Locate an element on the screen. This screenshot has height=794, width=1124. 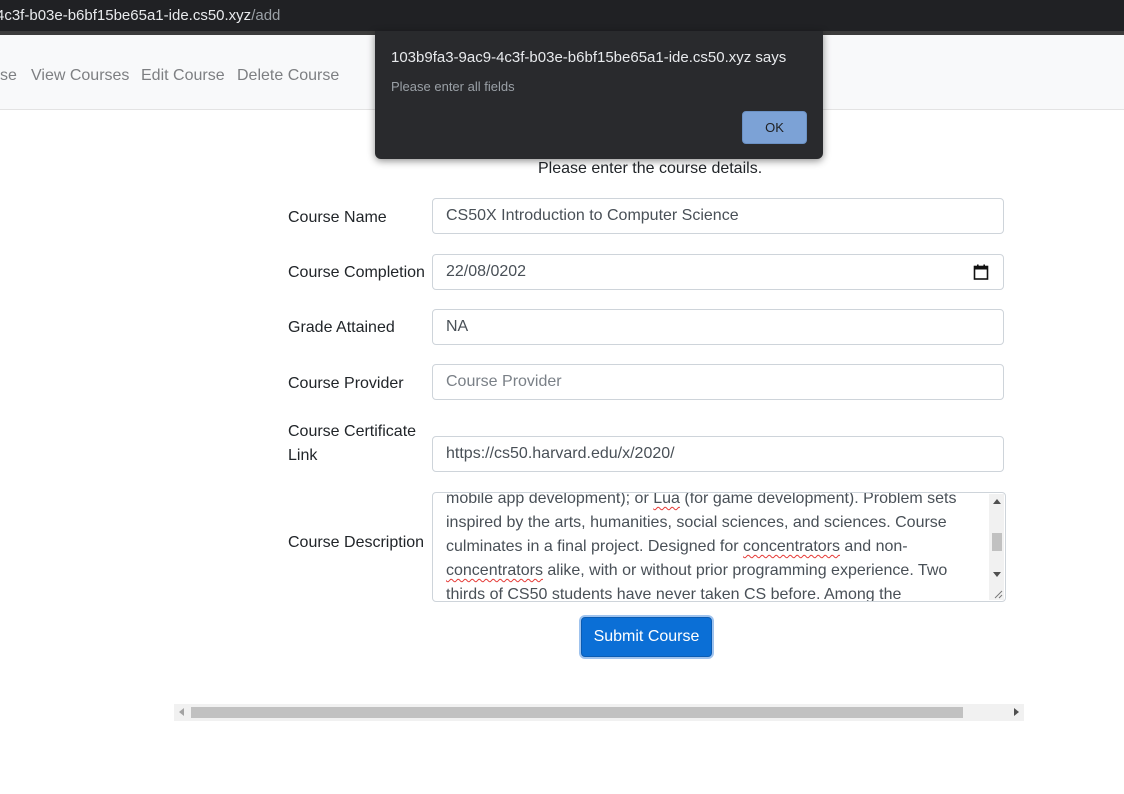
course-completion-date-input: 22/08/0202 is located at coordinates (718, 272).